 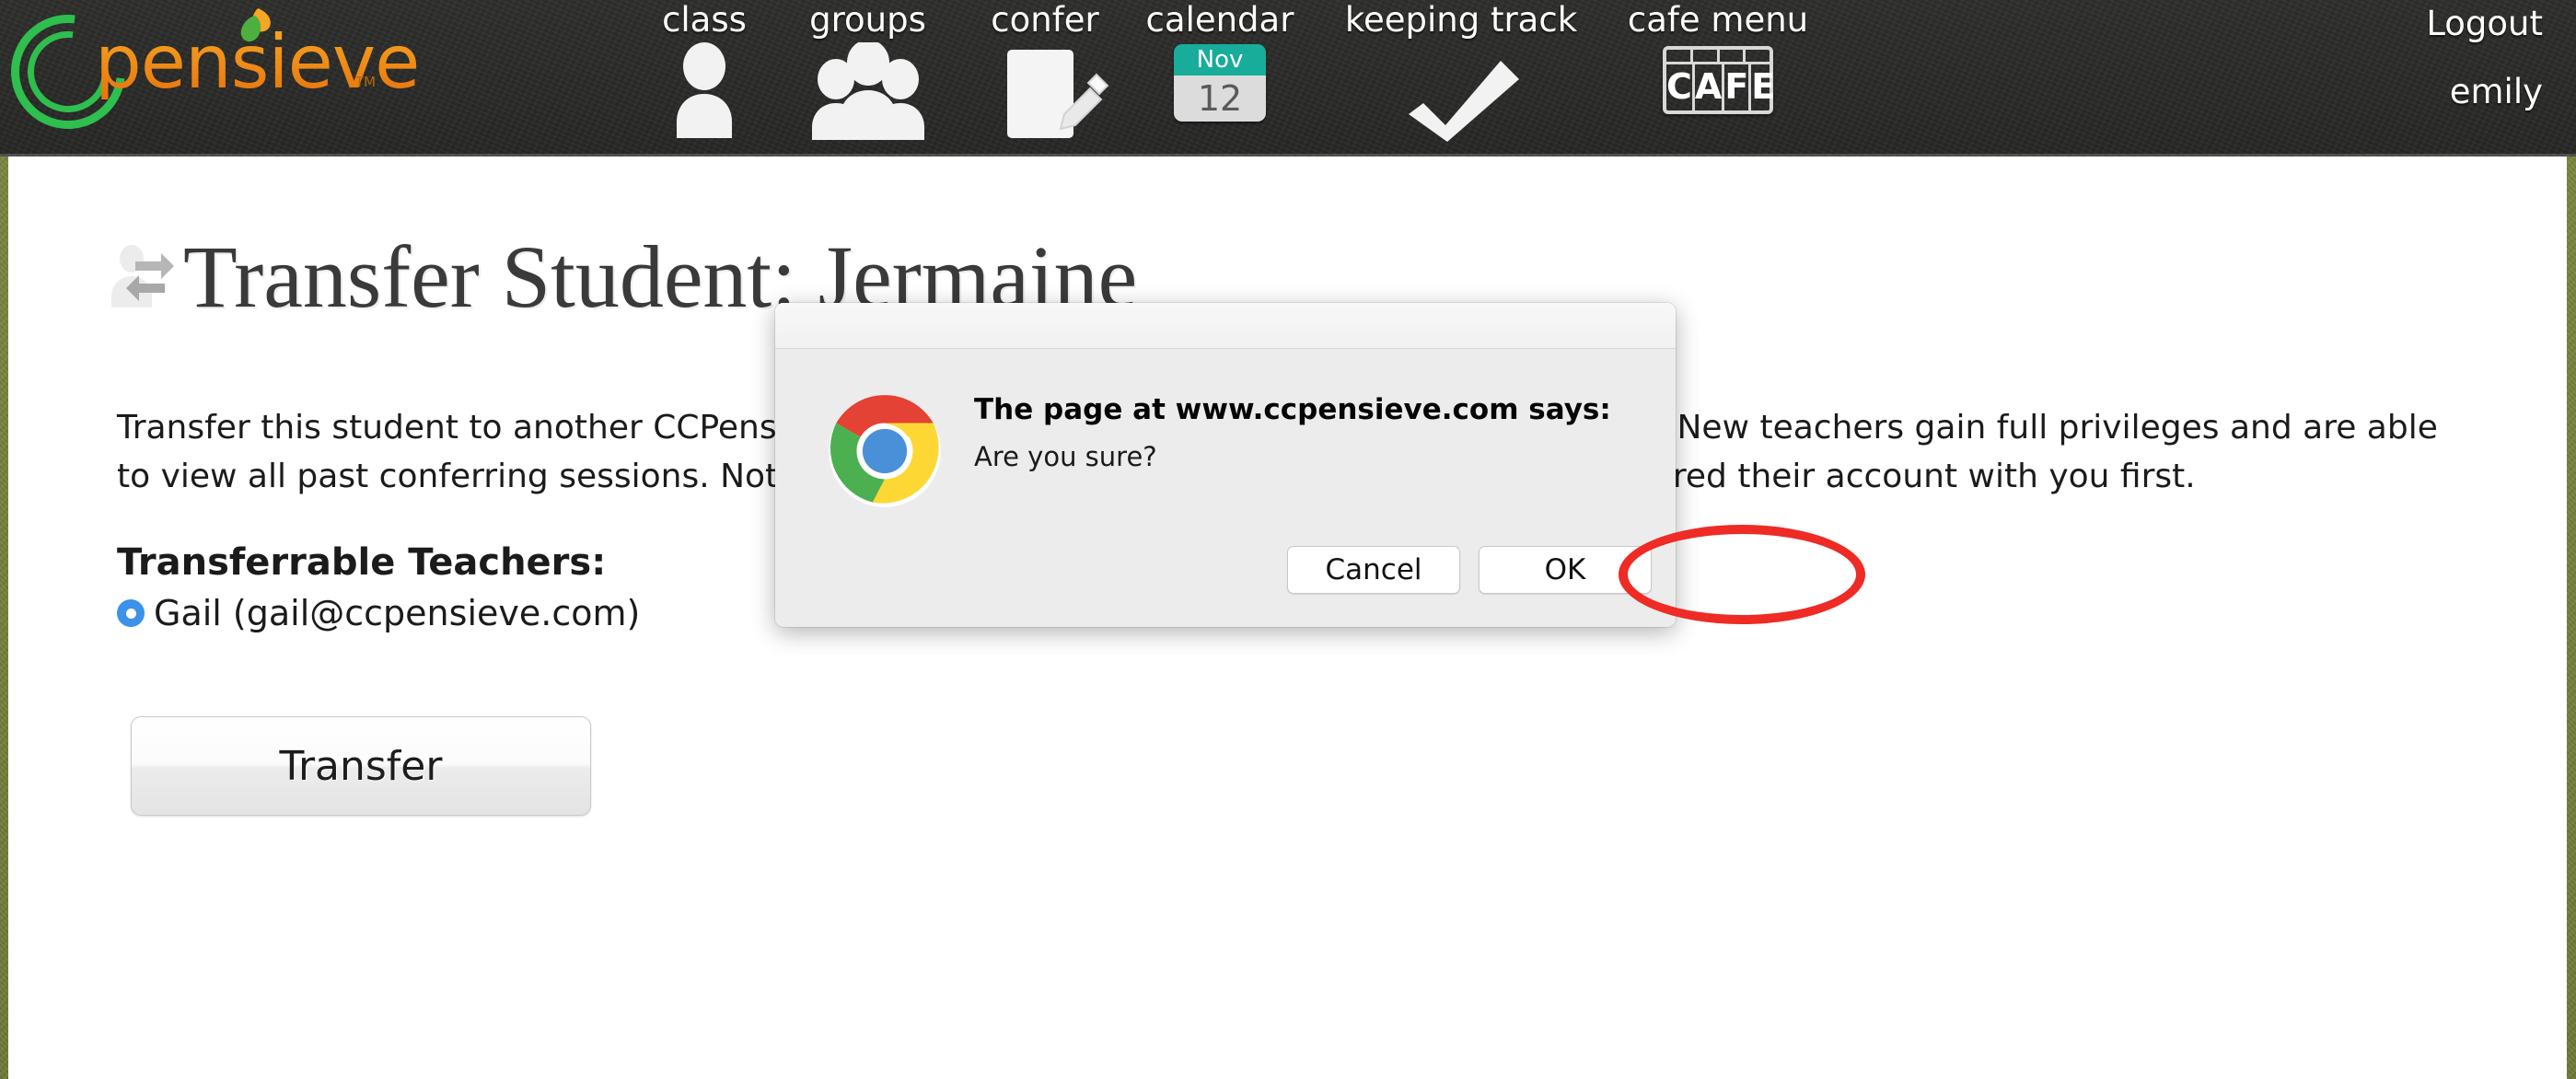 I want to click on calendar-day: 12, so click(x=1220, y=98).